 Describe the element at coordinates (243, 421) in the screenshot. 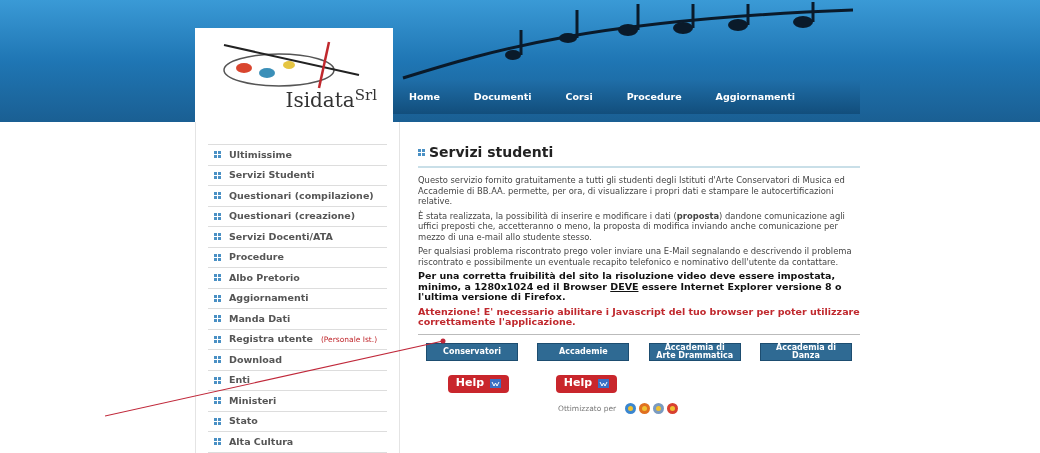

I see `sidebar-label: Stato` at that location.